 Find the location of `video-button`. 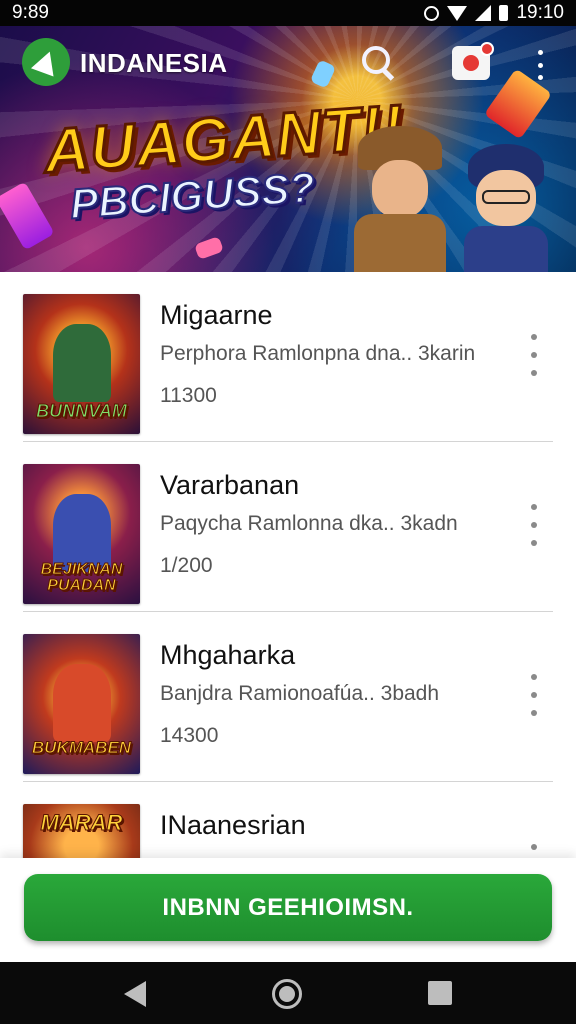

video-button is located at coordinates (473, 61).